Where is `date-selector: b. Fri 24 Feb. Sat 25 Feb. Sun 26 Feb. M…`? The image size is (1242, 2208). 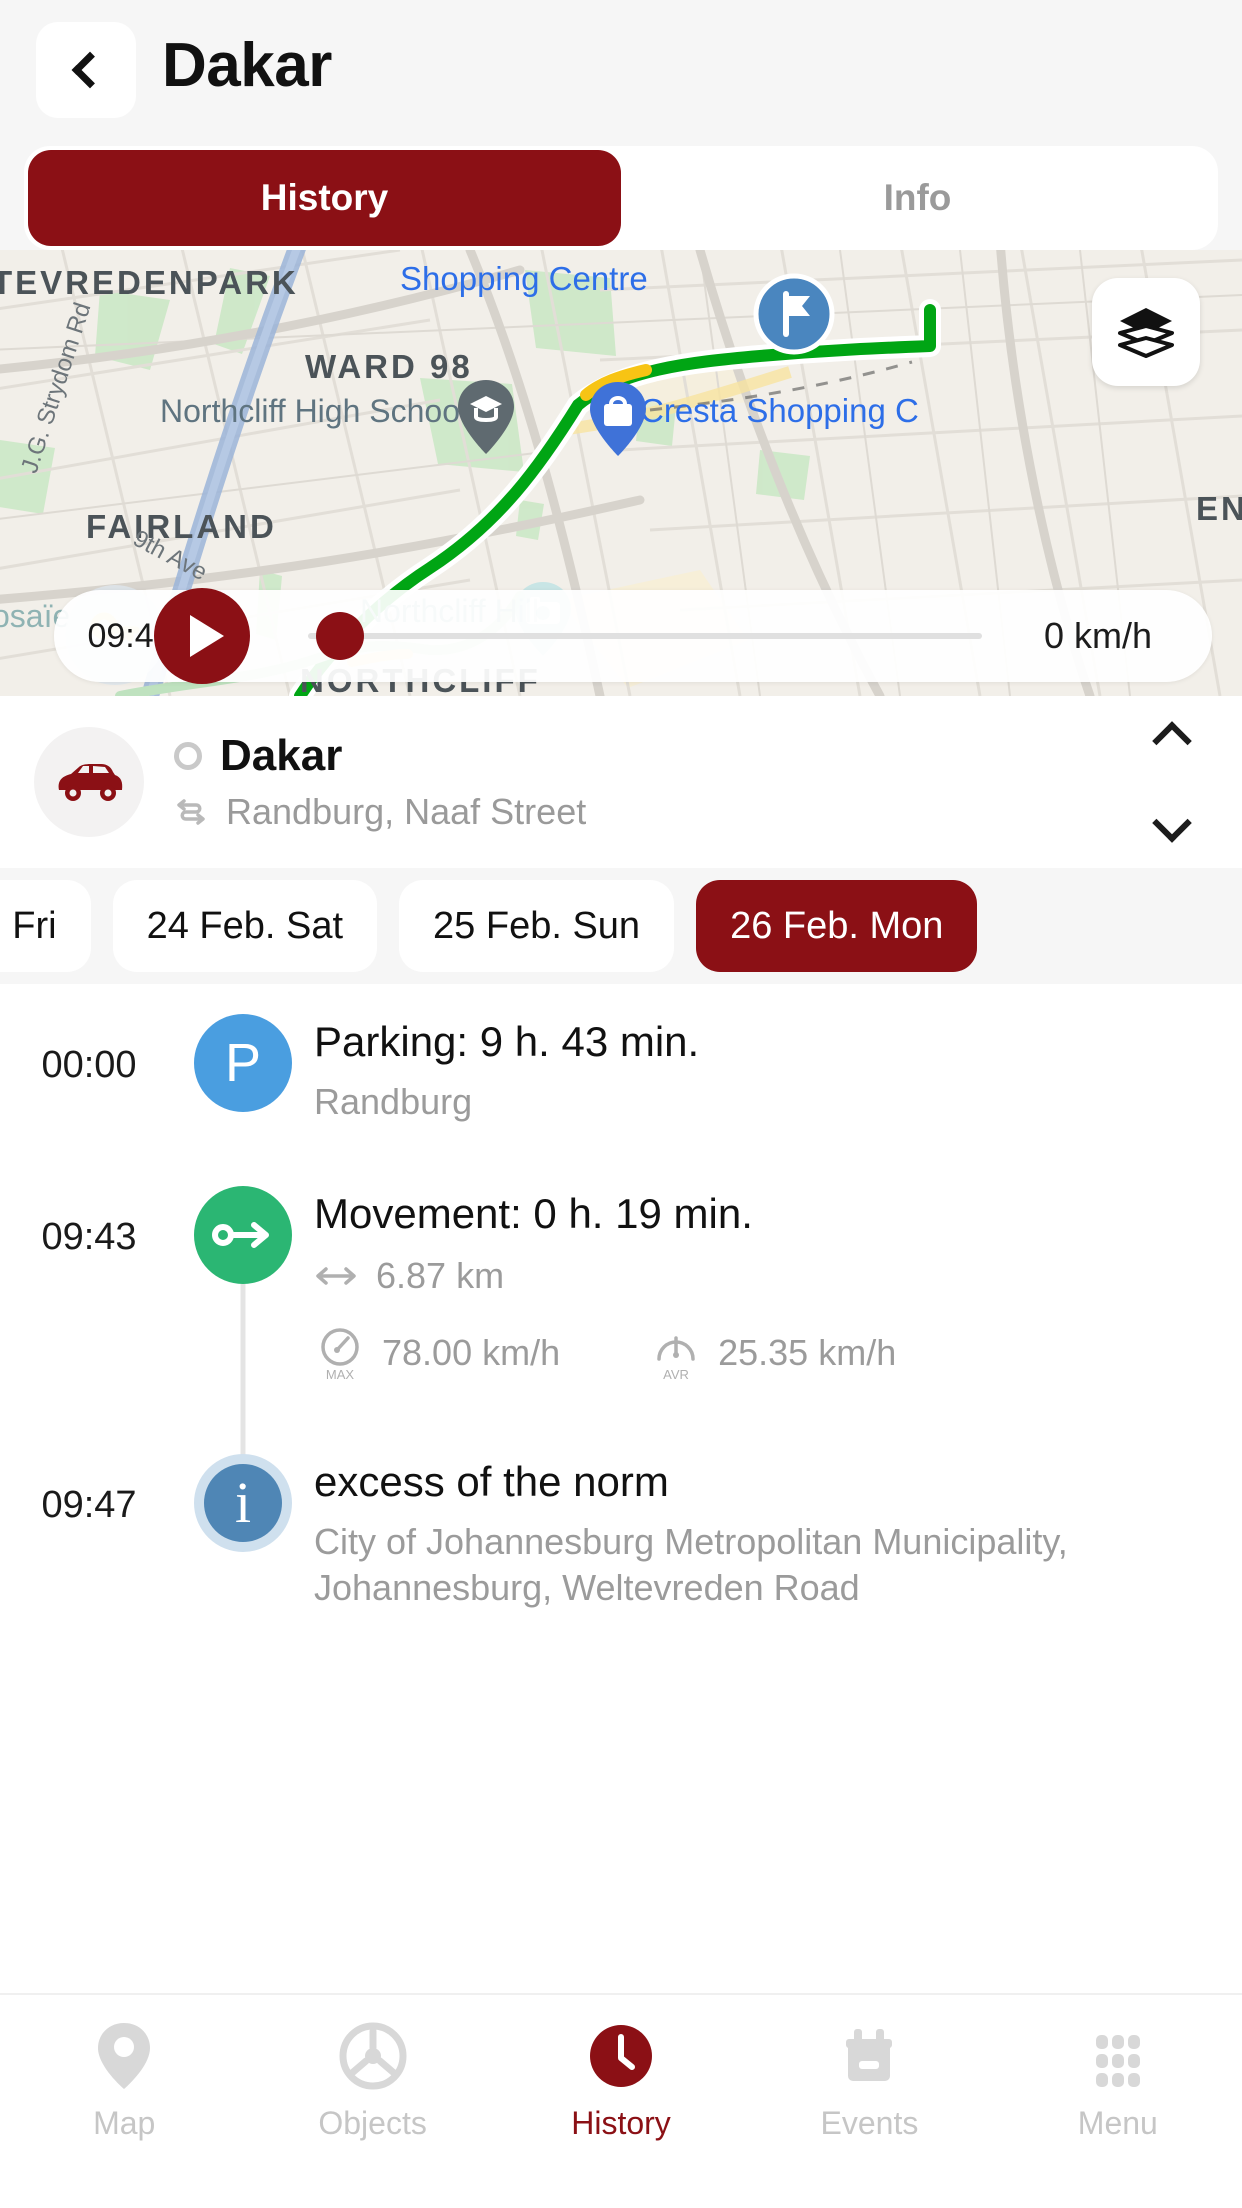
date-selector: b. Fri 24 Feb. Sat 25 Feb. Sun 26 Feb. M… is located at coordinates (621, 926).